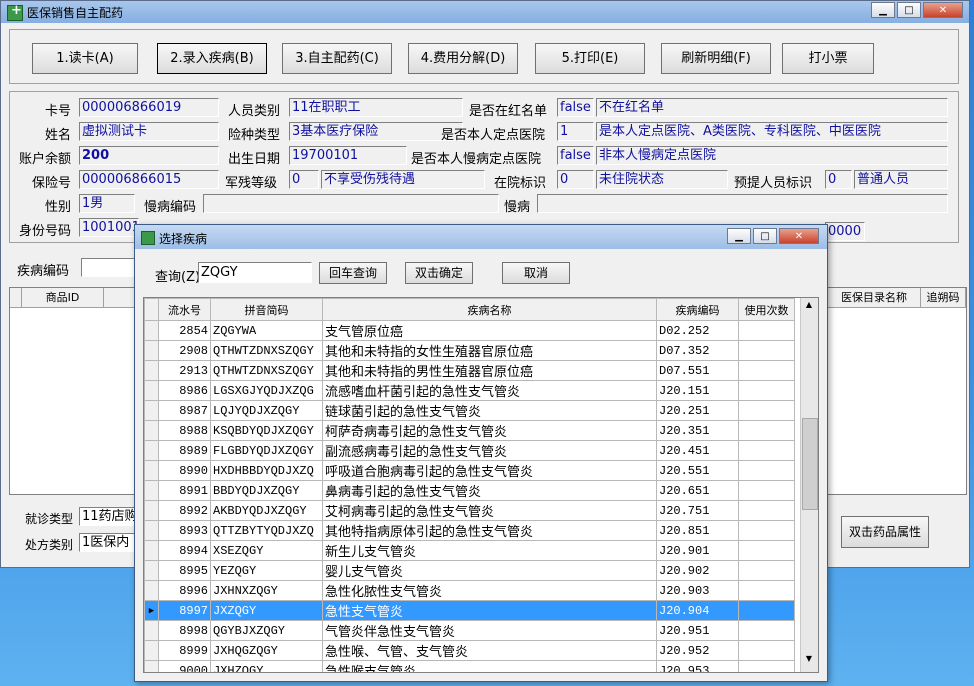 The image size is (974, 686). Describe the element at coordinates (838, 179) in the screenshot. I see `cadre-code-field: 0` at that location.